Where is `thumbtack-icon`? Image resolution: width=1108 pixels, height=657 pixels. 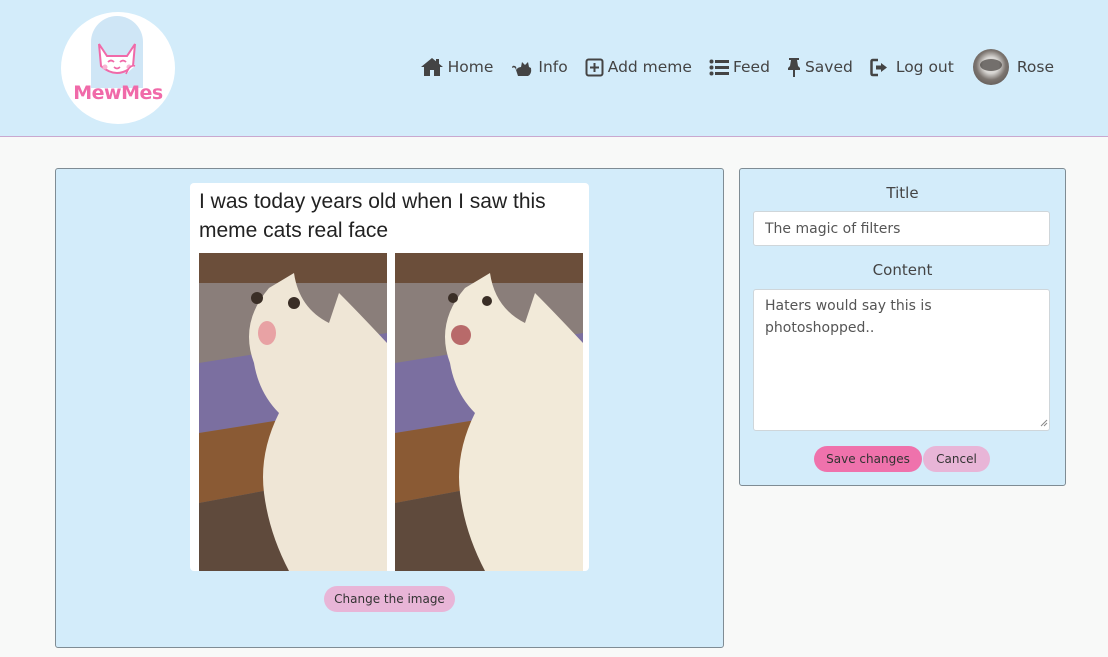 thumbtack-icon is located at coordinates (793, 67).